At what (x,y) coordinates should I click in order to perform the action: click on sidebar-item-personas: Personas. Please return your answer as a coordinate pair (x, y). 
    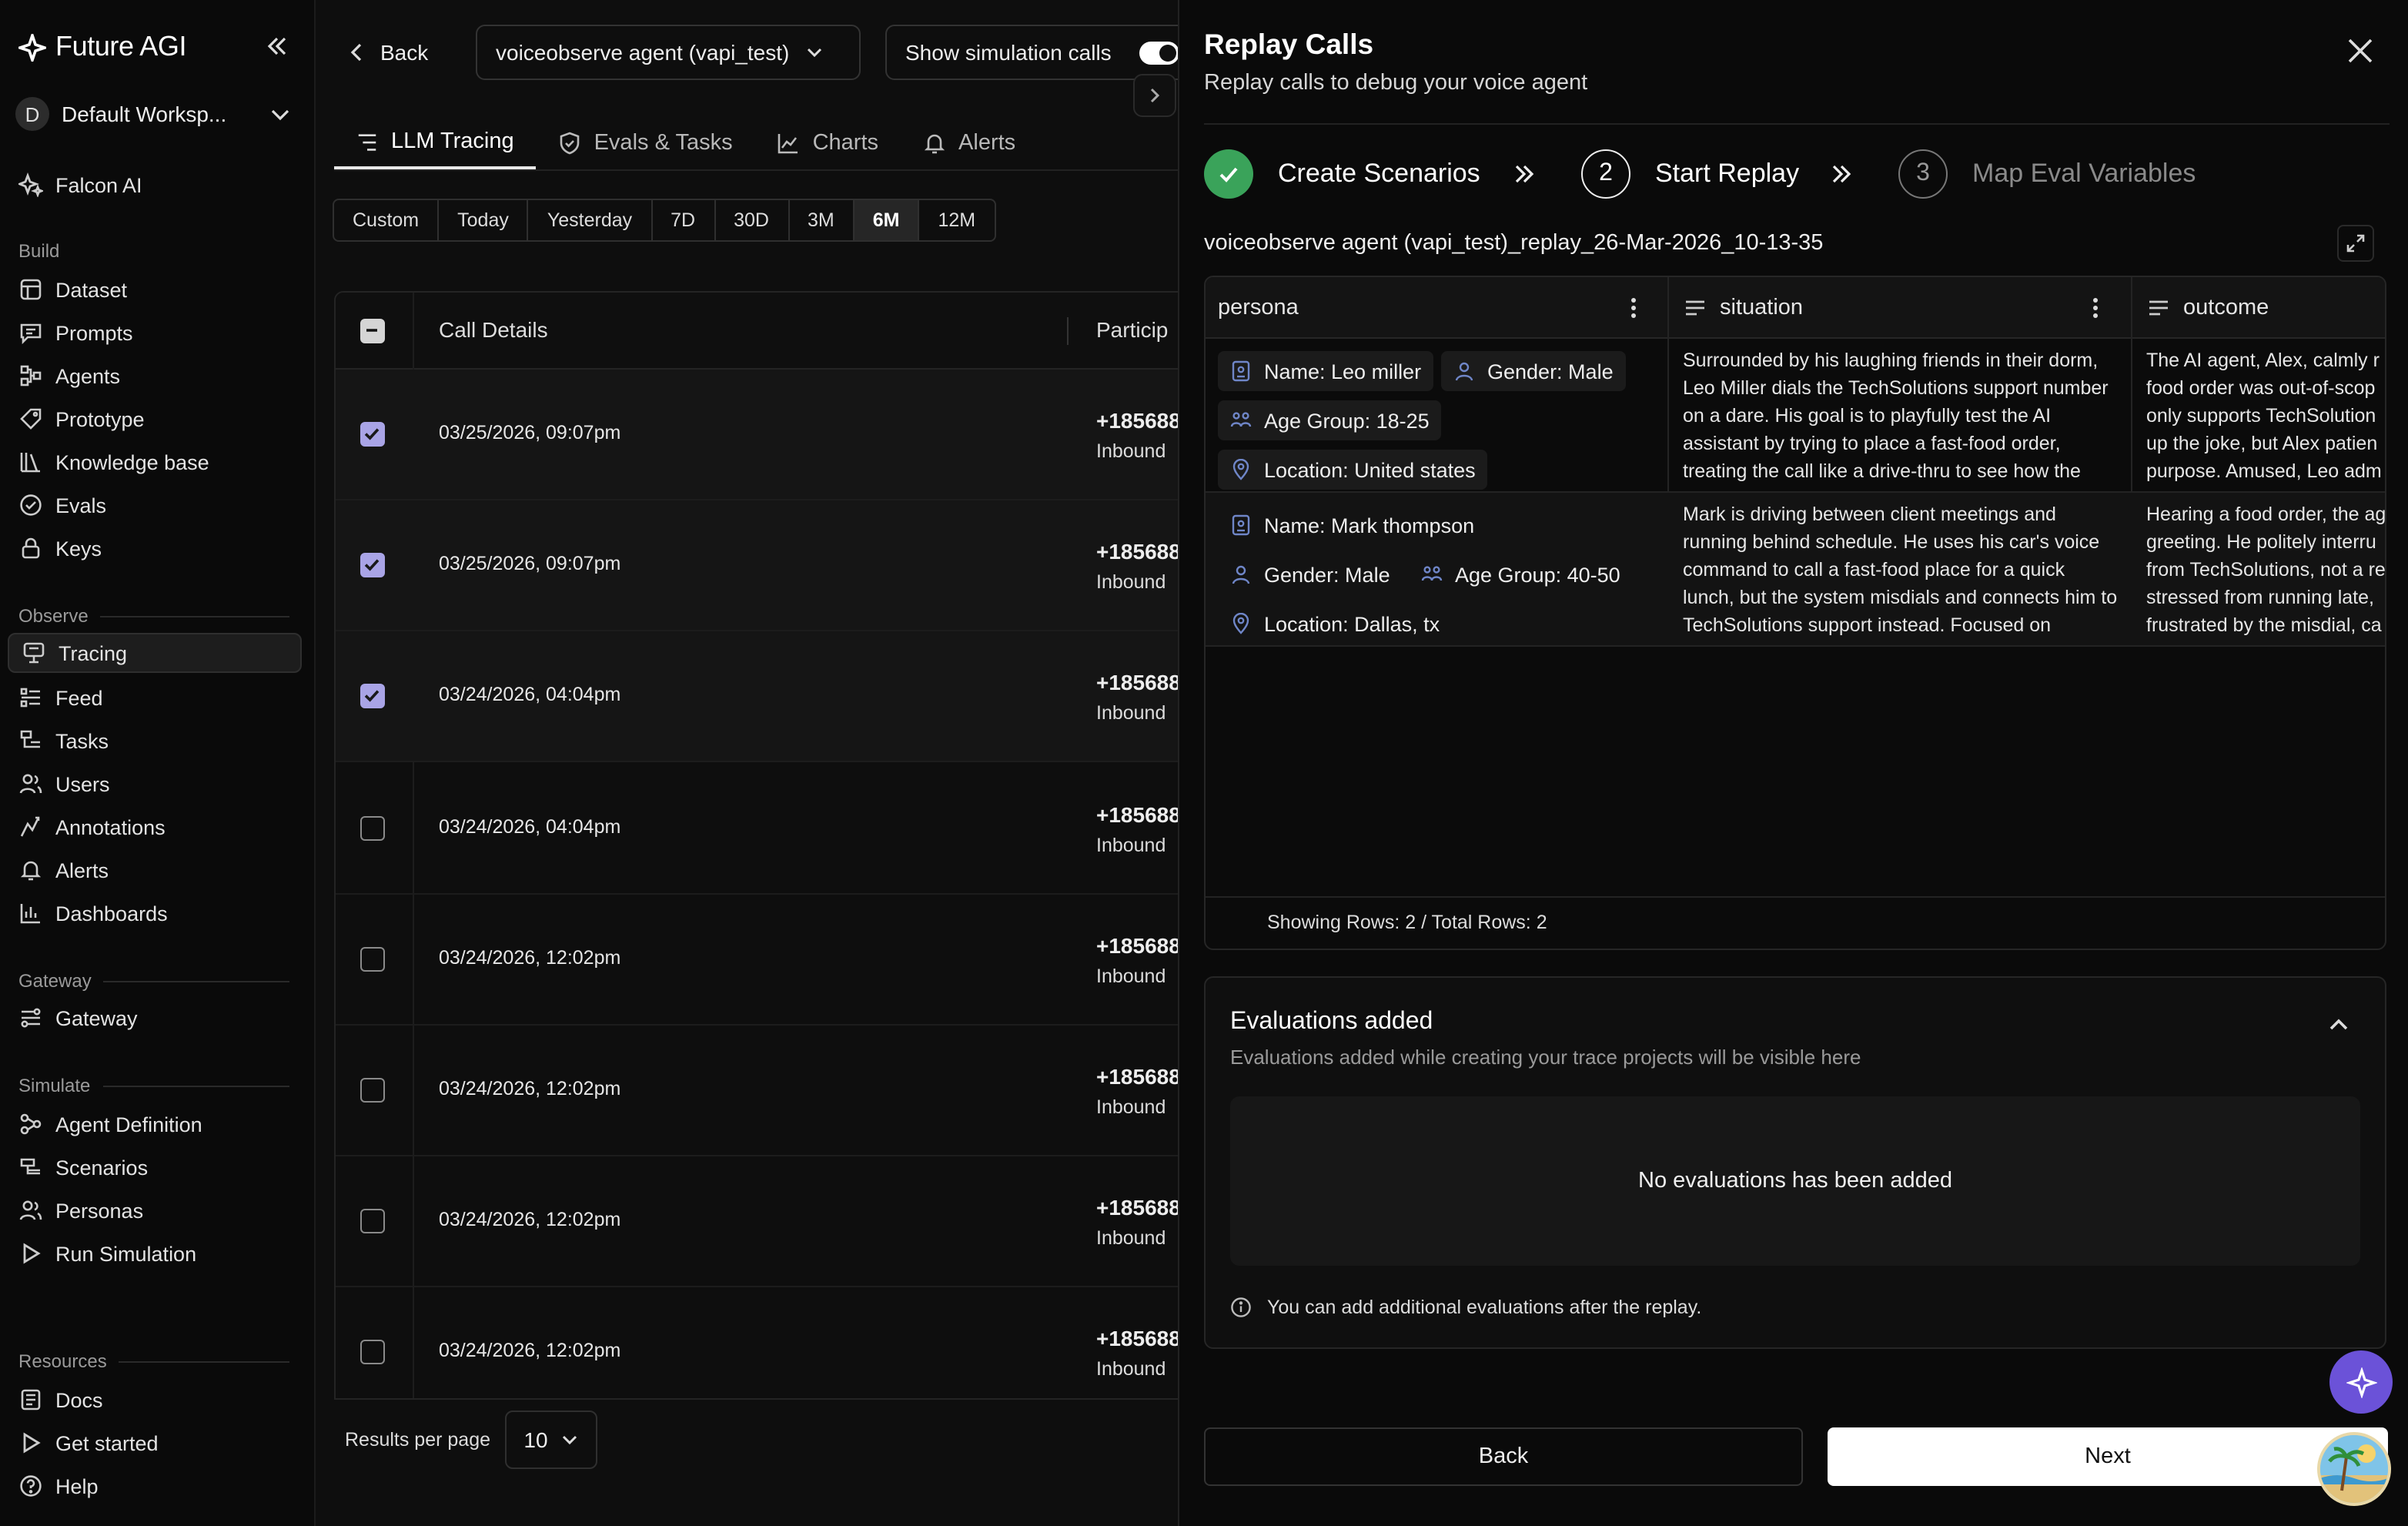
    Looking at the image, I should click on (80, 1210).